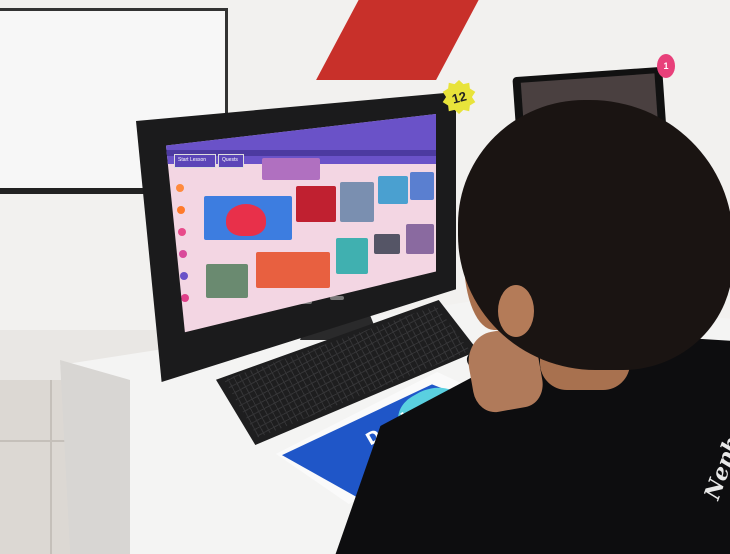 This screenshot has width=730, height=554. I want to click on station-number-2: 1, so click(666, 66).